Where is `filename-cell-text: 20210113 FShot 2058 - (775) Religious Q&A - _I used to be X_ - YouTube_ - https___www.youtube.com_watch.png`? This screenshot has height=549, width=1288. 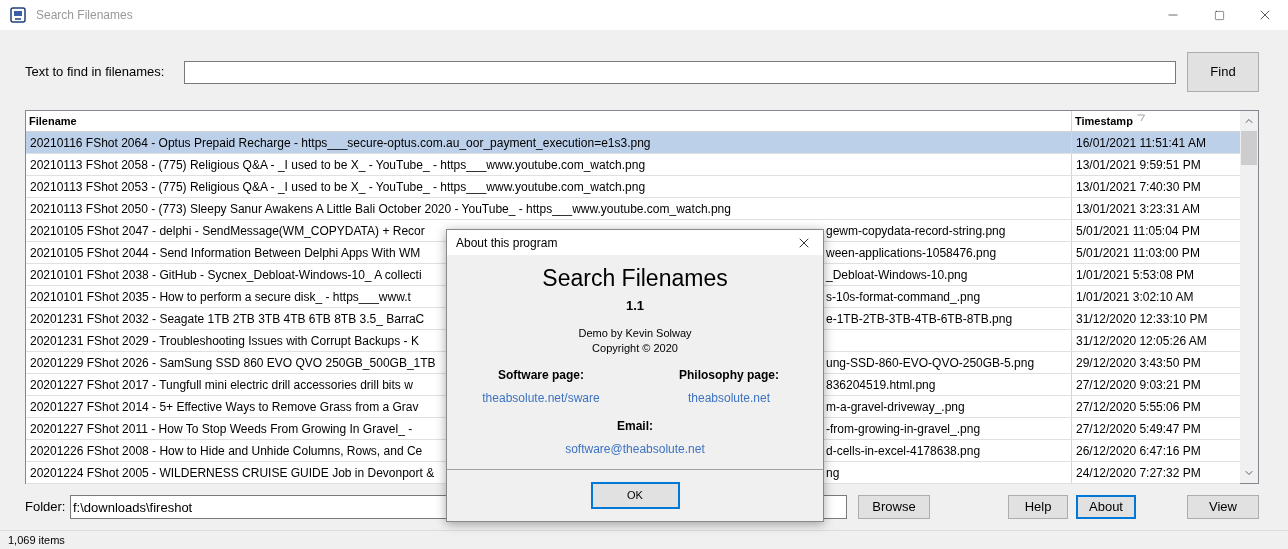 filename-cell-text: 20210113 FShot 2058 - (775) Religious Q&A - _I used to be X_ - YouTube_ - https___www.youtube.com_watch.png is located at coordinates (338, 165).